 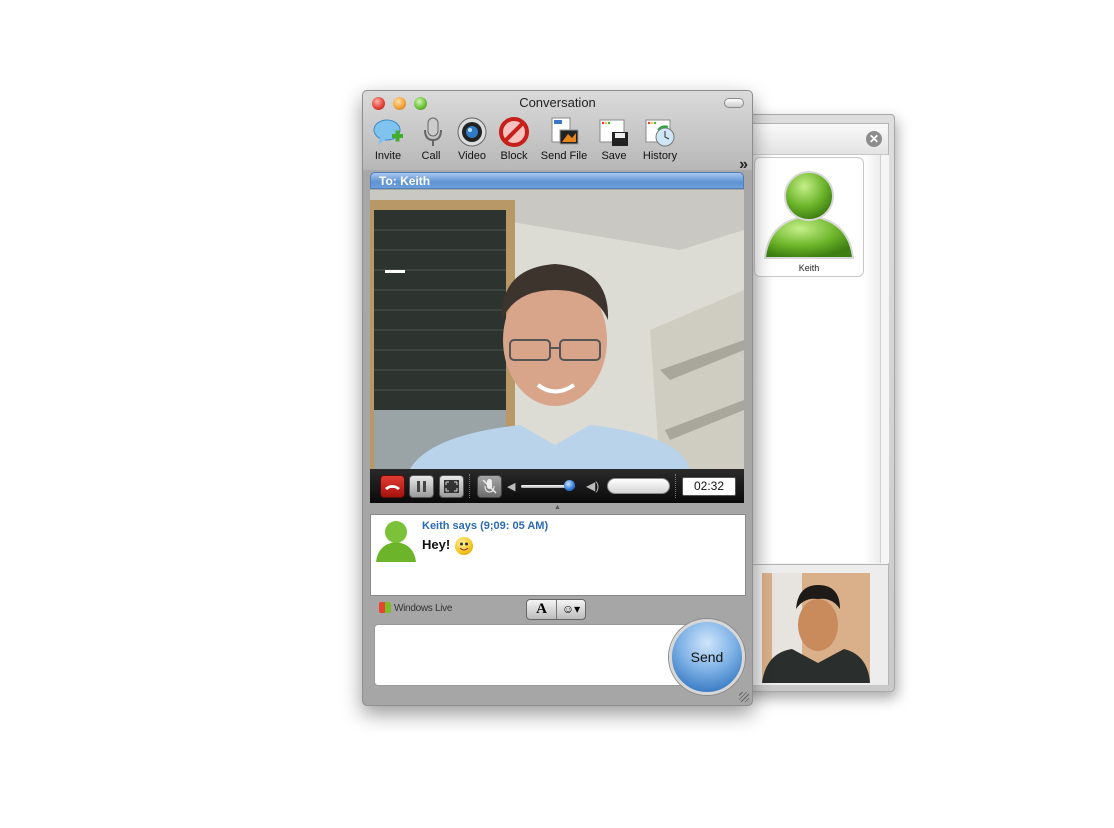 I want to click on toolbar-invite-label: Invite, so click(x=388, y=156).